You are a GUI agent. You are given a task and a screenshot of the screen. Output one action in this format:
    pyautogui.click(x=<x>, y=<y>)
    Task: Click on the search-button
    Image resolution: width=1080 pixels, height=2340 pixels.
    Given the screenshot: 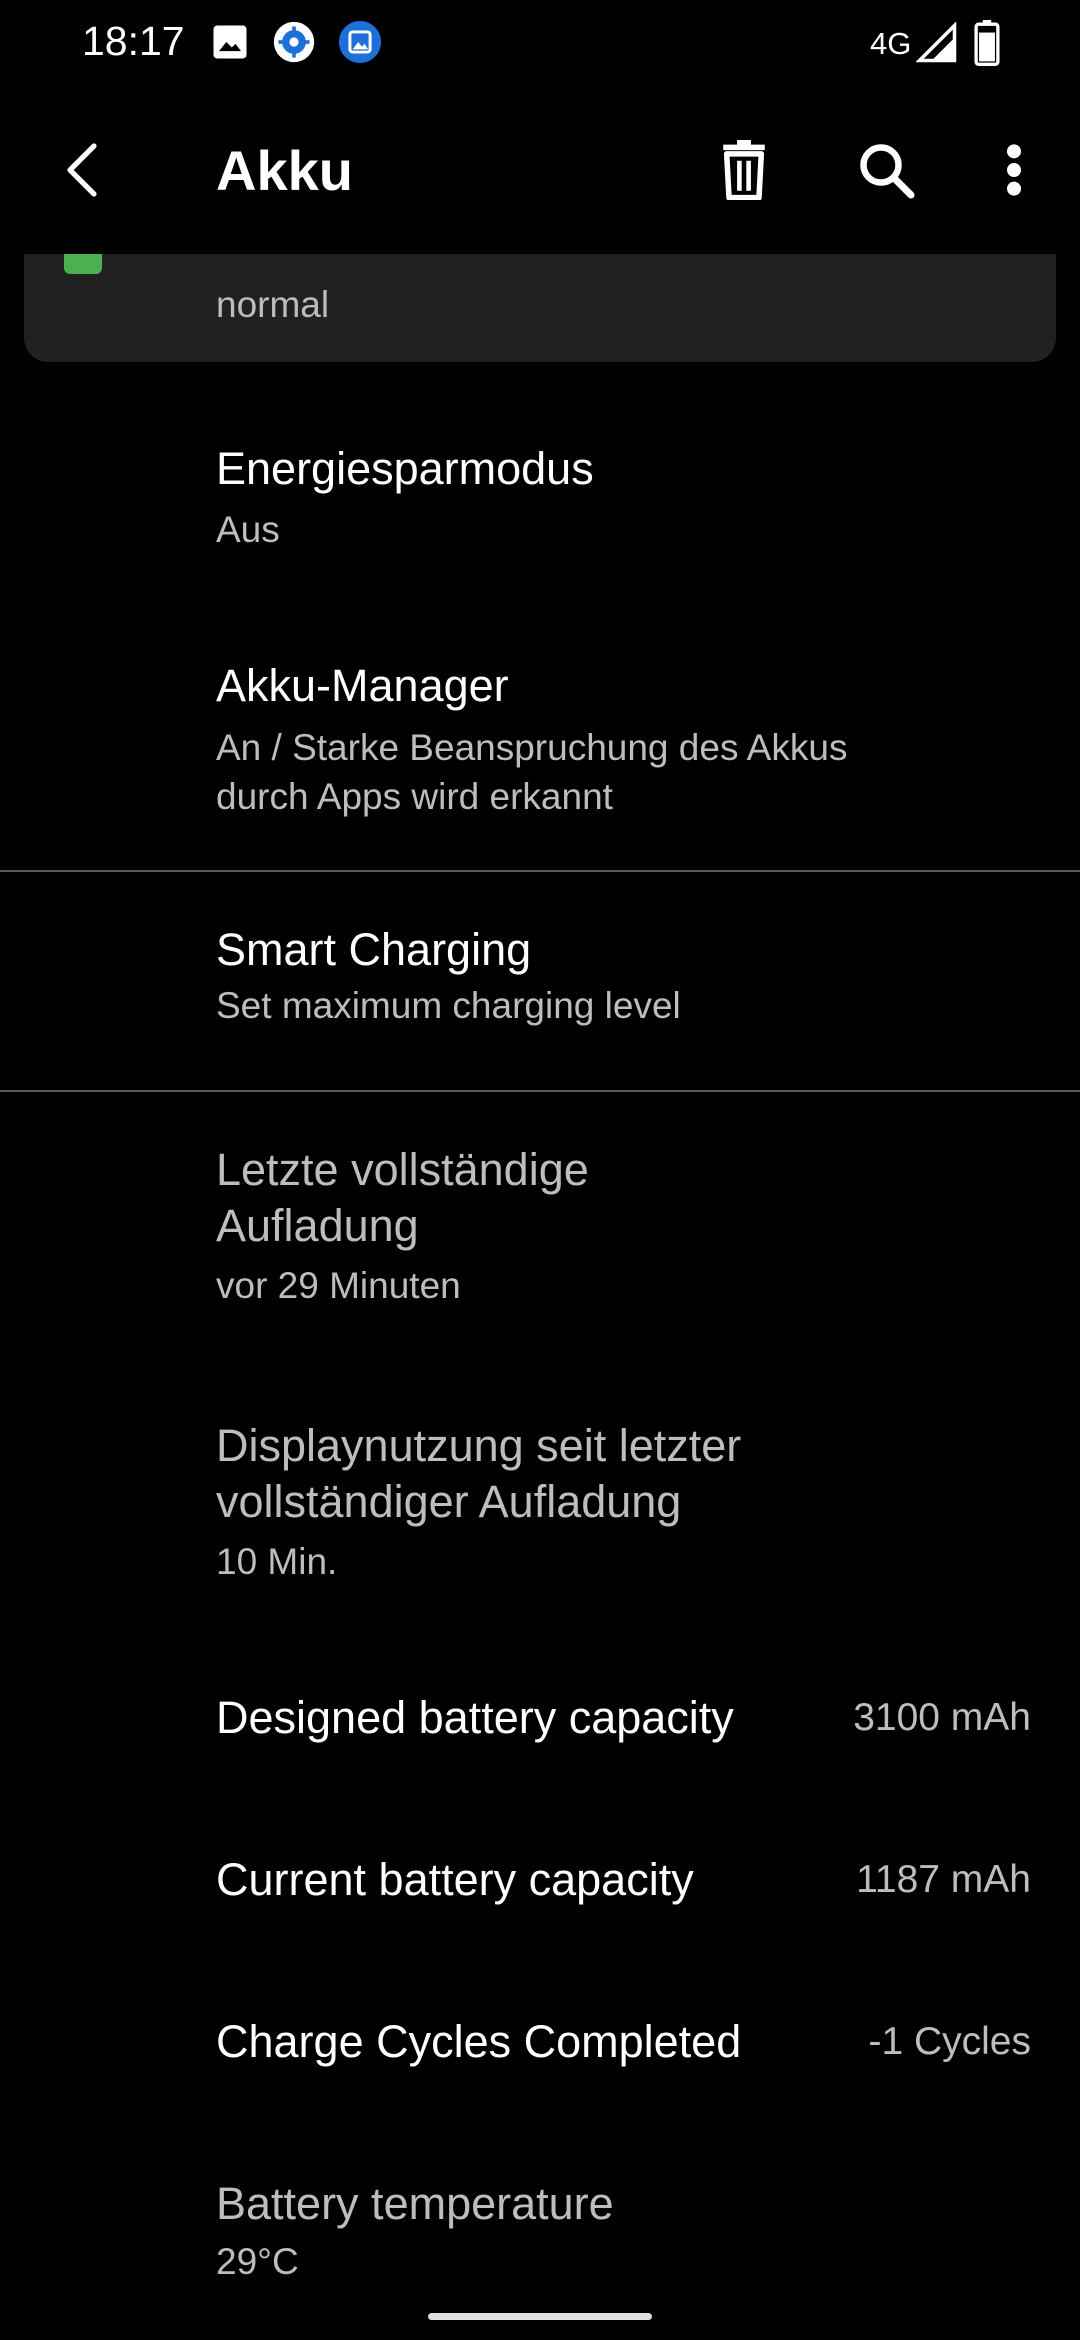 What is the action you would take?
    pyautogui.click(x=886, y=170)
    